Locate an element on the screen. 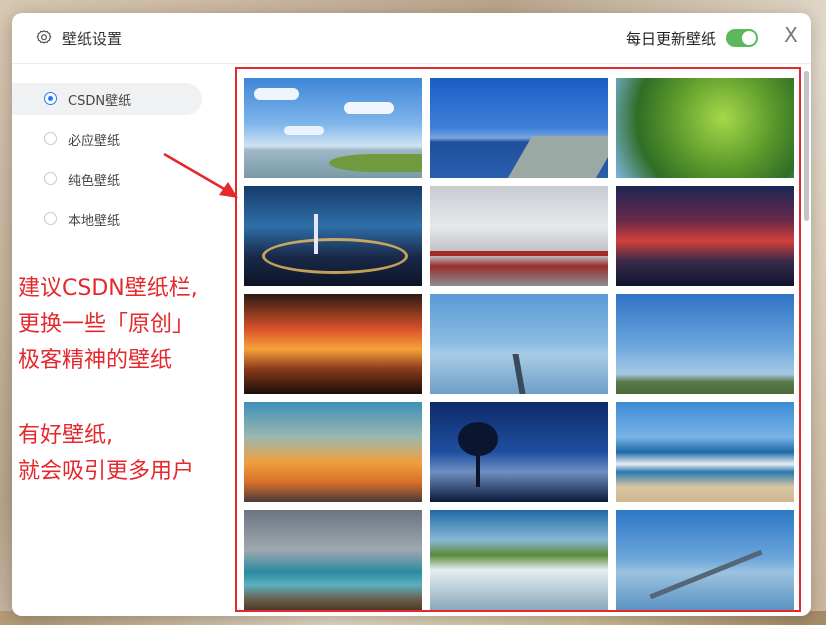  annotation-line: 极客精神的壁纸 is located at coordinates (95, 360).